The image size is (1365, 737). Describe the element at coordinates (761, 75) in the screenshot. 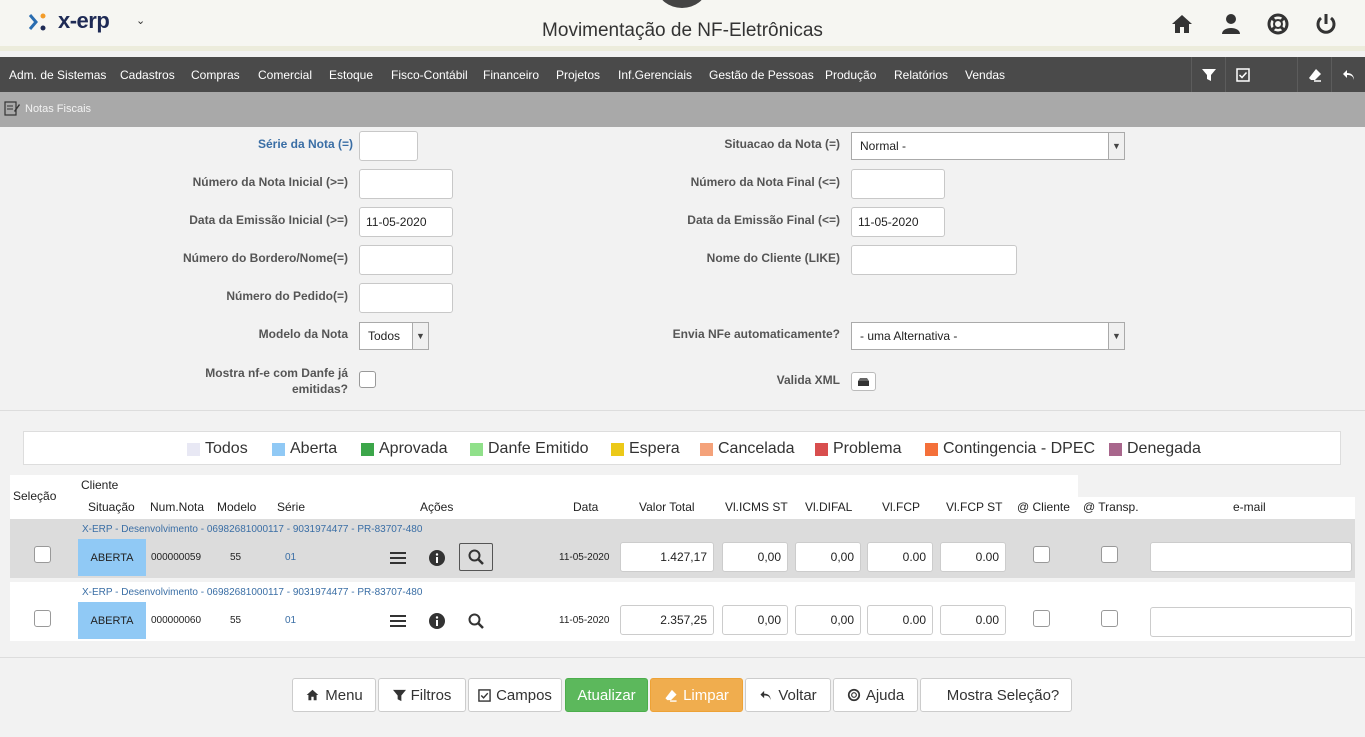

I see `menu-gestao-pessoas: Gestão de Pessoas` at that location.